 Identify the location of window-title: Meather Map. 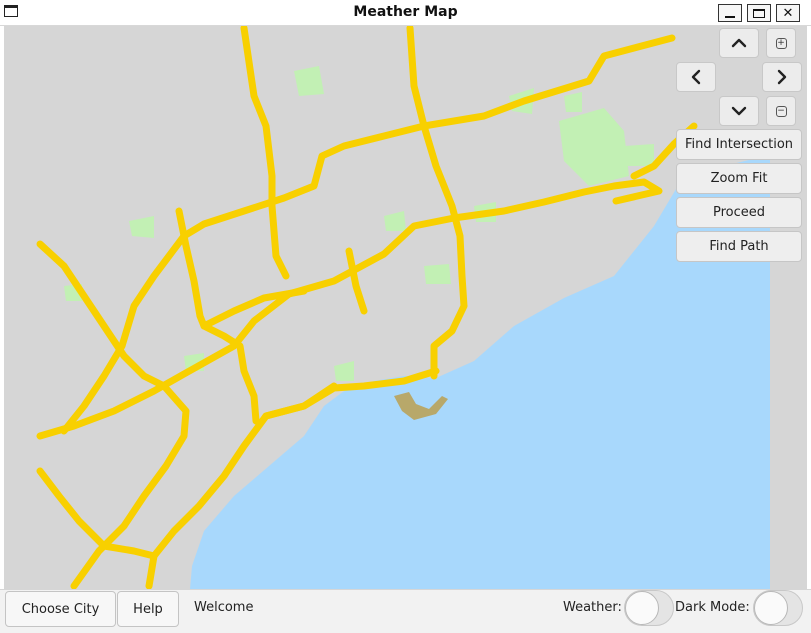
(405, 12).